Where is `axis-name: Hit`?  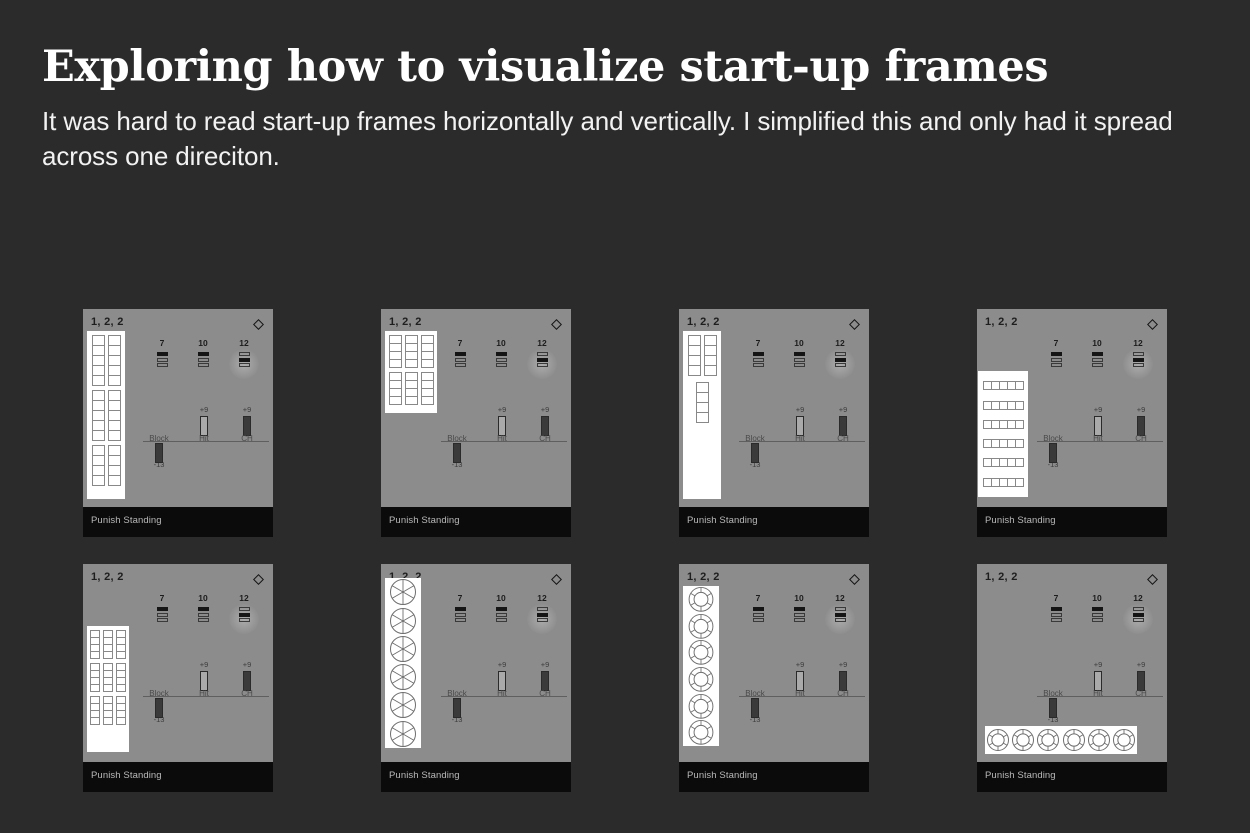
axis-name: Hit is located at coordinates (502, 438).